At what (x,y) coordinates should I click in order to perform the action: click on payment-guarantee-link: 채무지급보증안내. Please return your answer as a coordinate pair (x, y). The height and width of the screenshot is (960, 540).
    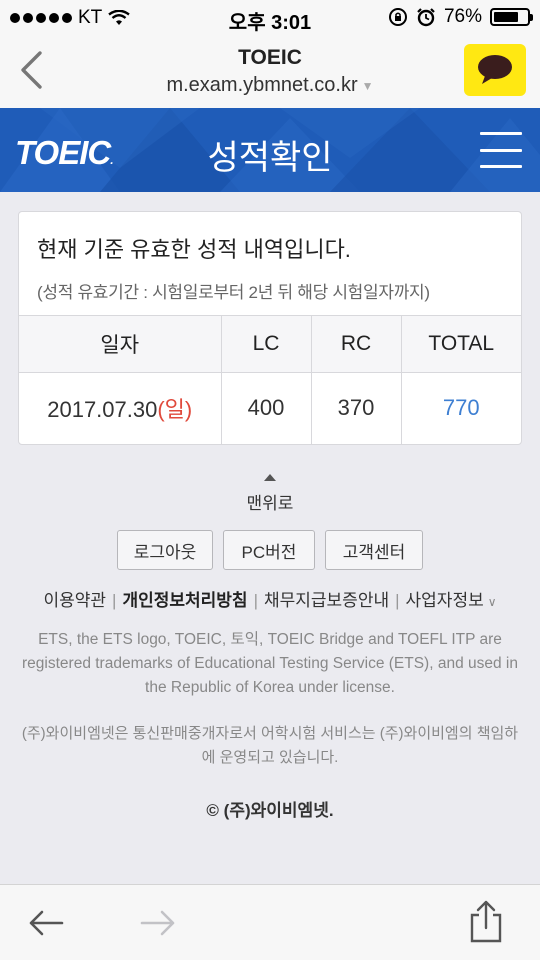
    Looking at the image, I should click on (326, 600).